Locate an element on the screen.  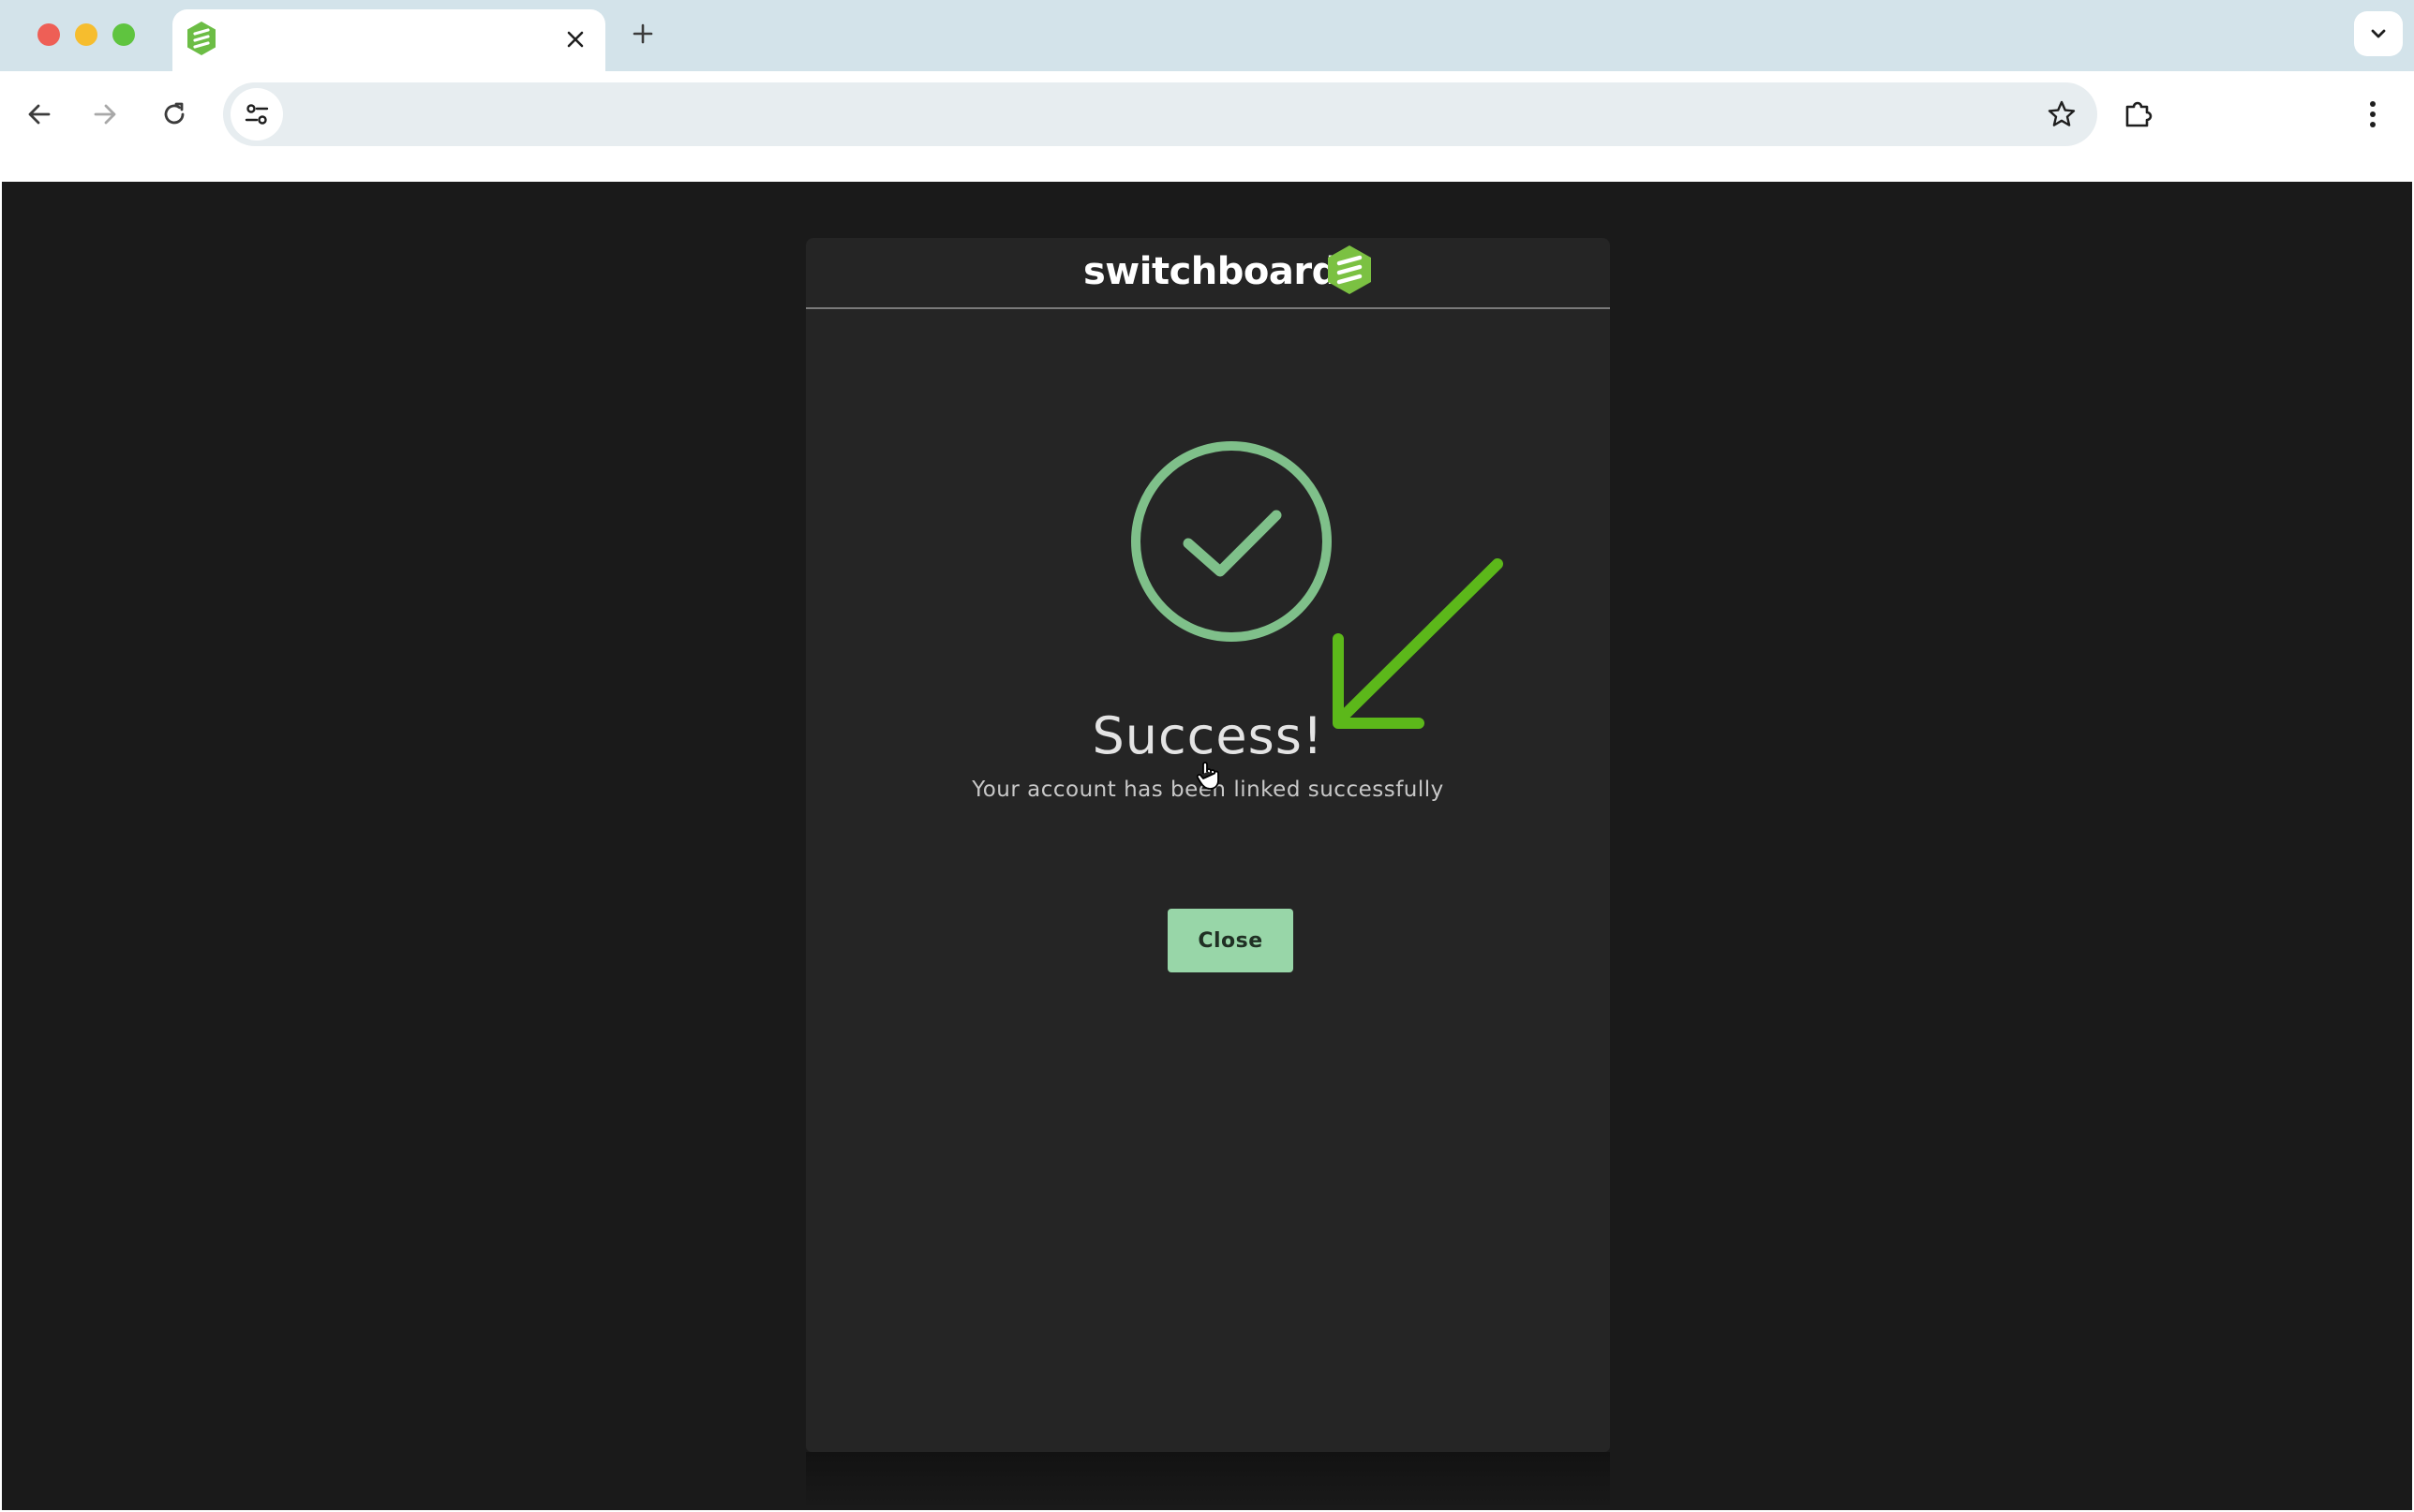
plus-icon is located at coordinates (643, 33).